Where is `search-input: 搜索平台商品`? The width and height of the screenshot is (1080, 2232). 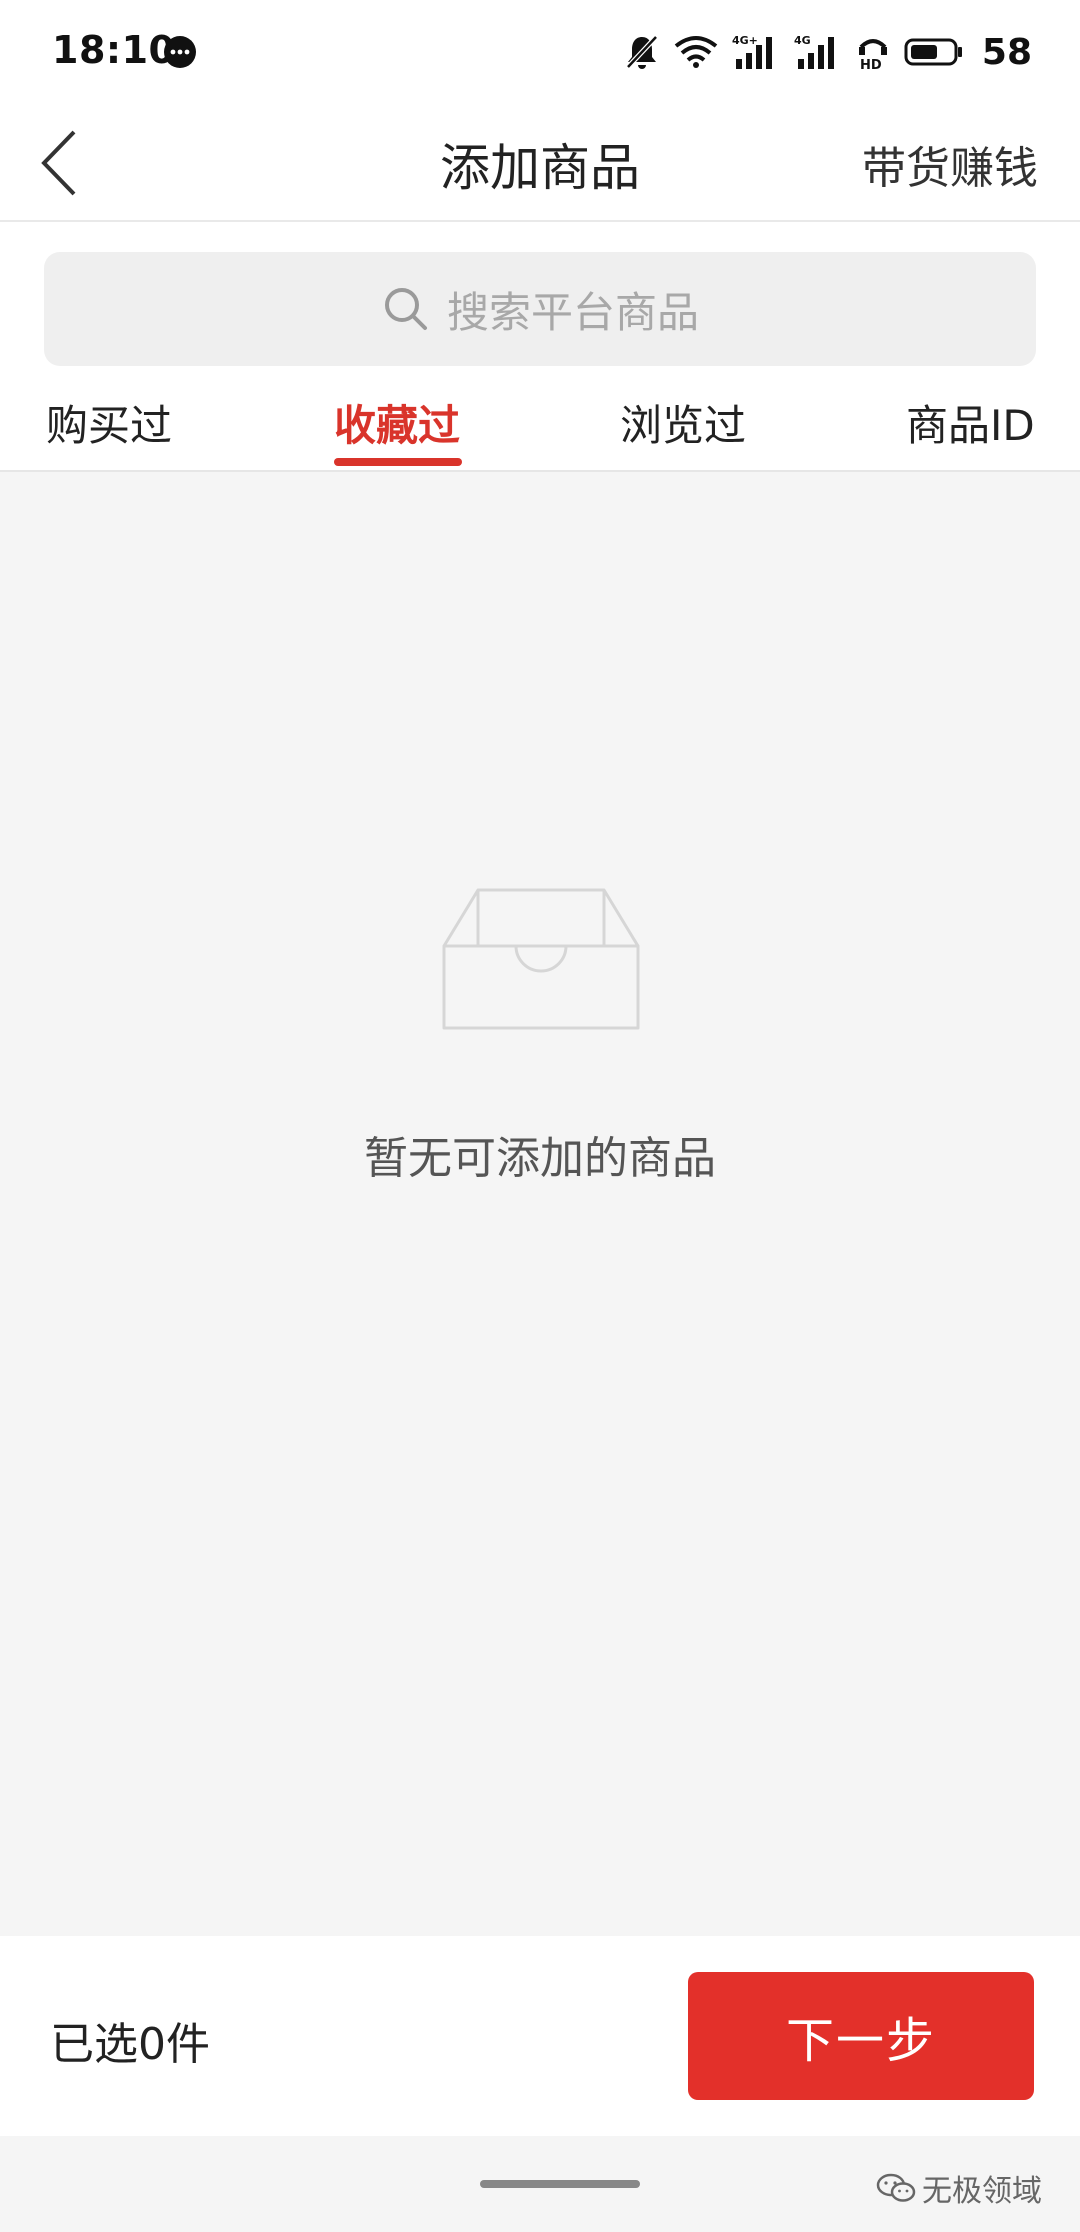 search-input: 搜索平台商品 is located at coordinates (540, 309).